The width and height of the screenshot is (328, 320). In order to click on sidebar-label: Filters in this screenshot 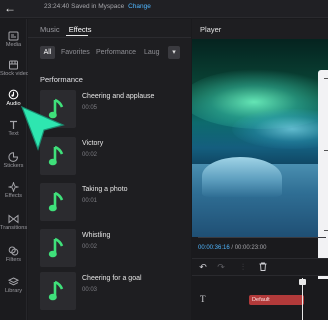, I will do `click(13, 260)`.